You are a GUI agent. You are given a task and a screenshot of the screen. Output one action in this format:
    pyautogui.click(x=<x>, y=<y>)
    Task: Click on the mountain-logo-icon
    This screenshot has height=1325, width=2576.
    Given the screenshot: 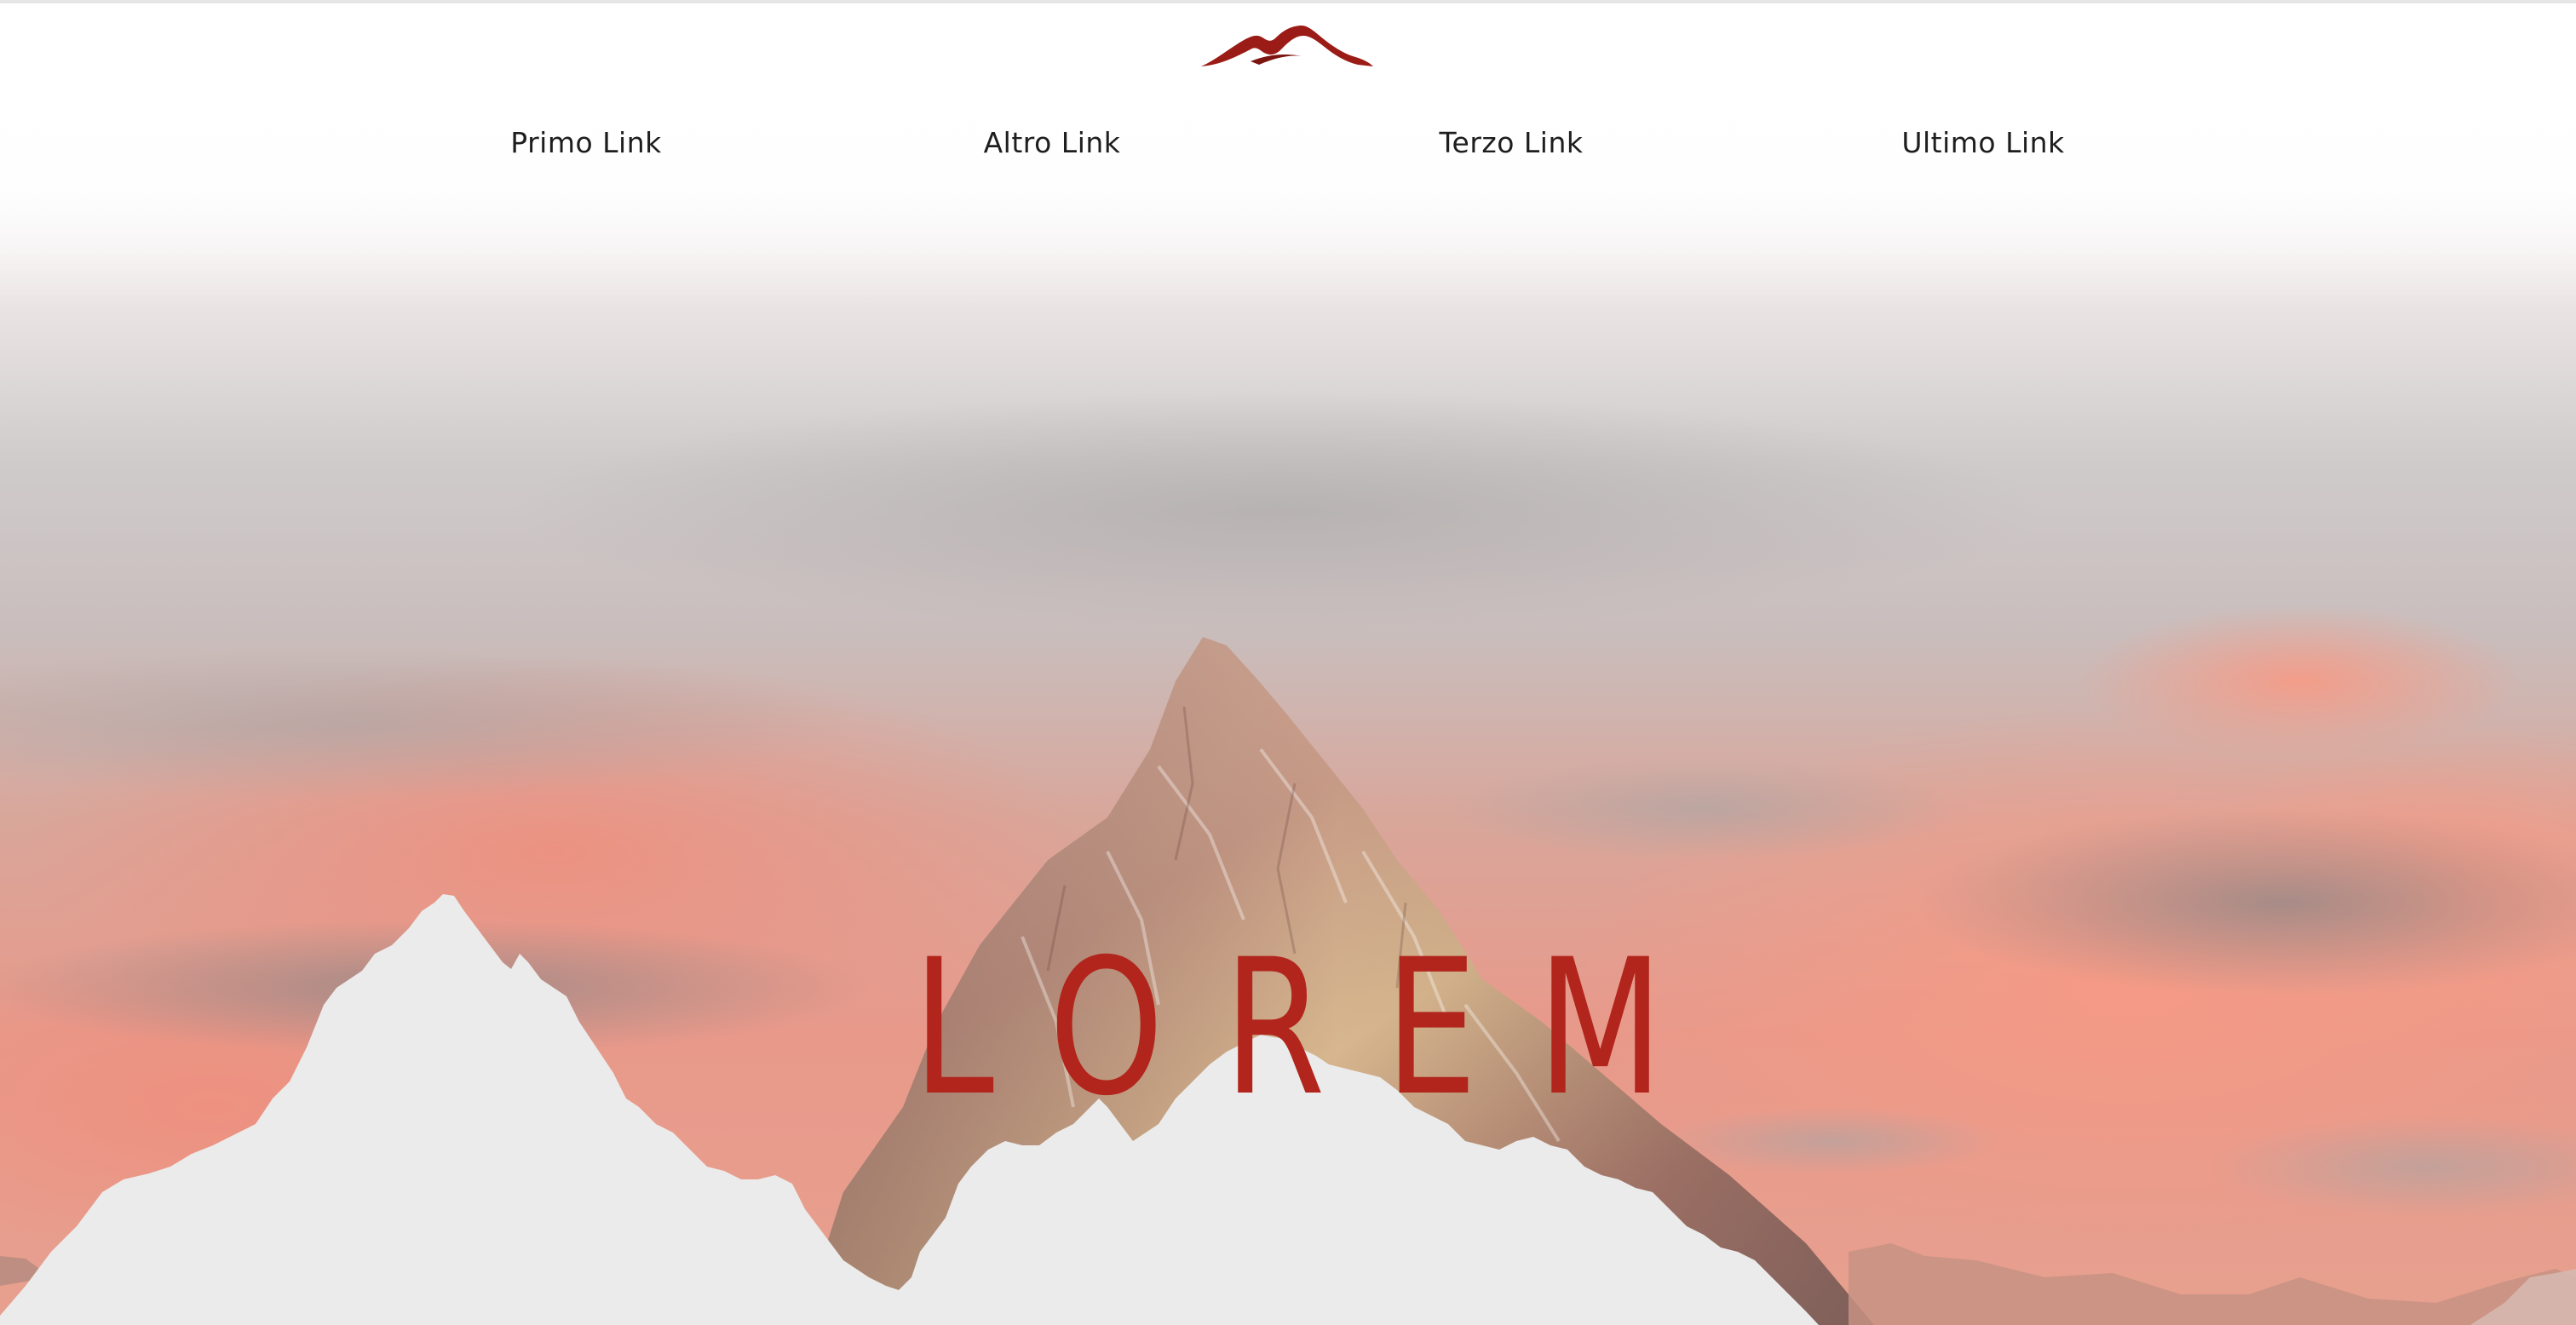 What is the action you would take?
    pyautogui.click(x=1287, y=46)
    